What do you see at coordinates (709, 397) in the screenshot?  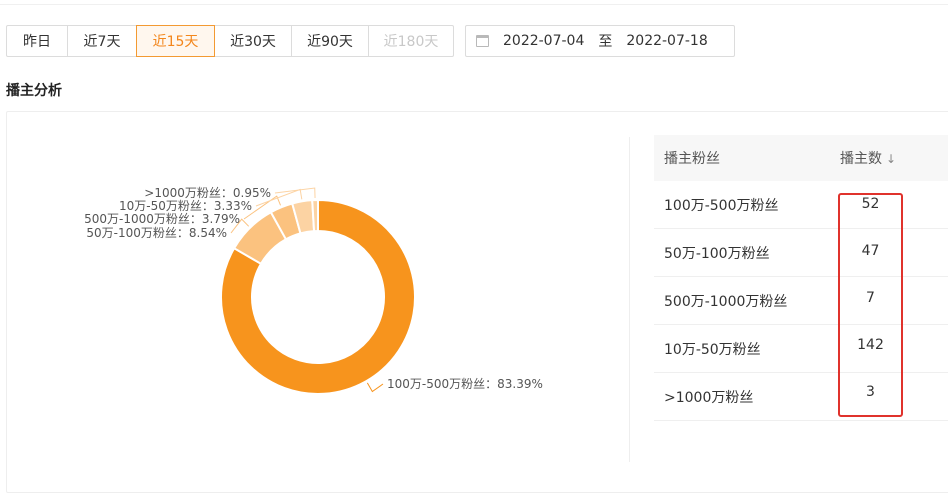 I see `row-fans: >1000万粉丝` at bounding box center [709, 397].